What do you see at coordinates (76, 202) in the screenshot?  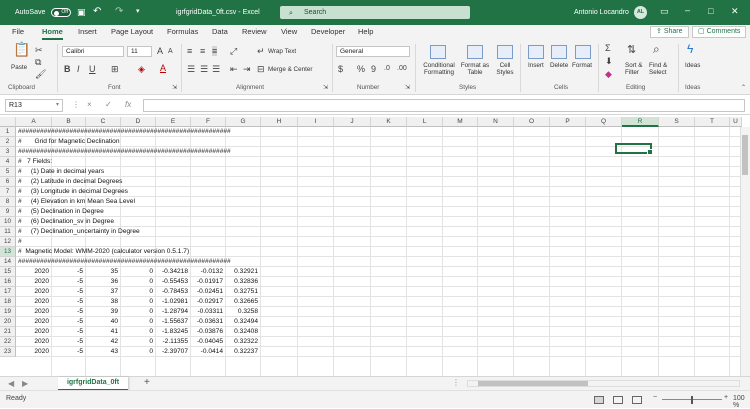 I see `cell-a8: # (4) Elevation in km Mean Sea Level` at bounding box center [76, 202].